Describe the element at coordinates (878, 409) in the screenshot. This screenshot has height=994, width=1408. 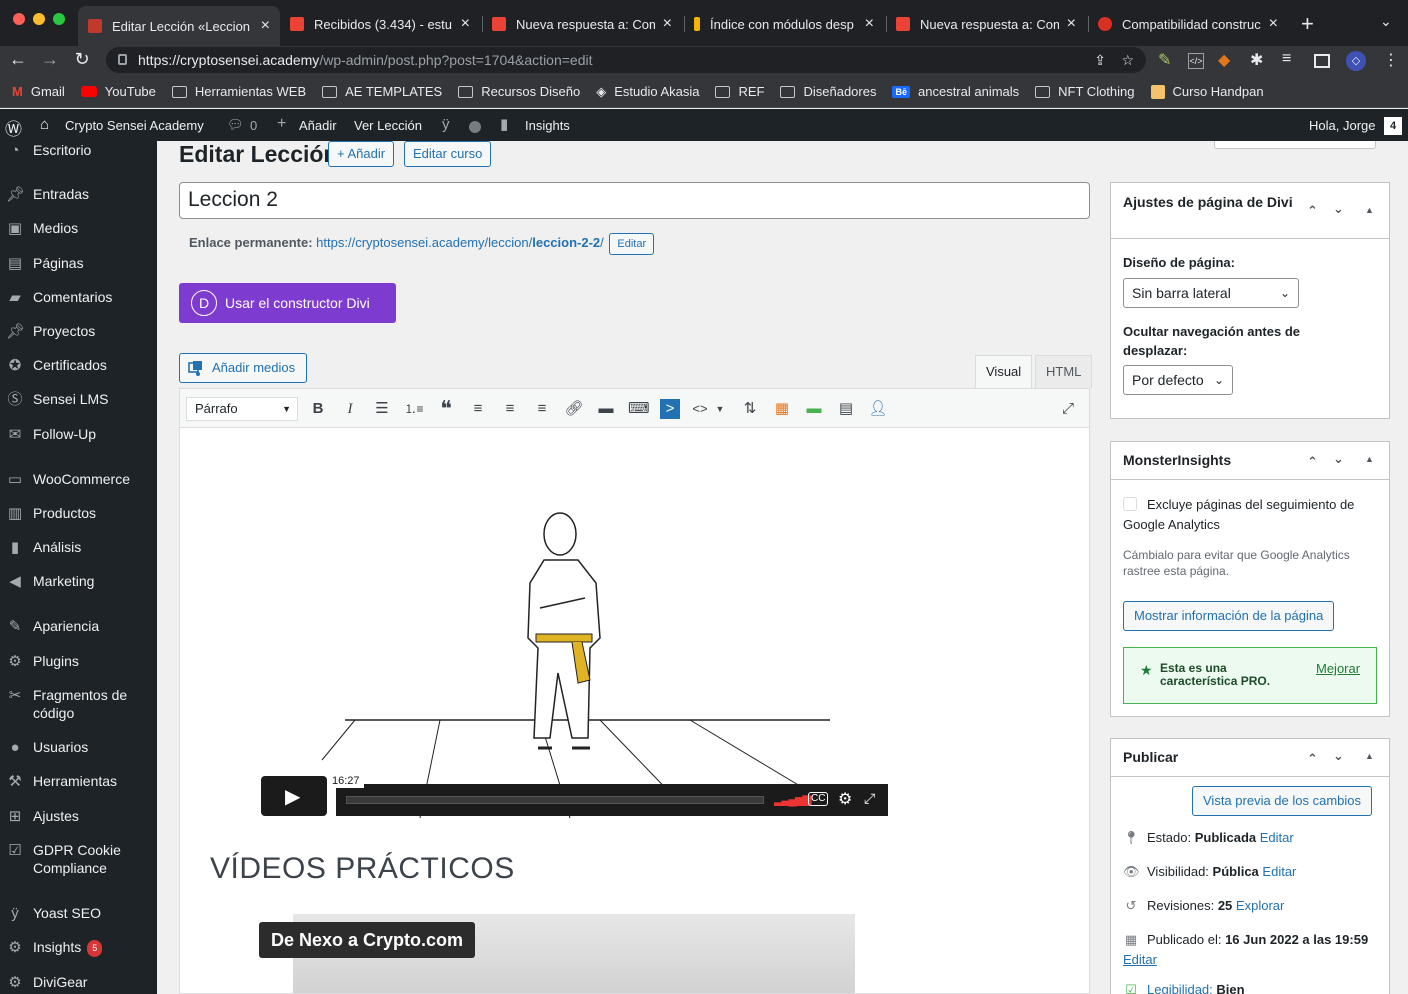
I see `user-shortcode-icon: 👤︎` at that location.